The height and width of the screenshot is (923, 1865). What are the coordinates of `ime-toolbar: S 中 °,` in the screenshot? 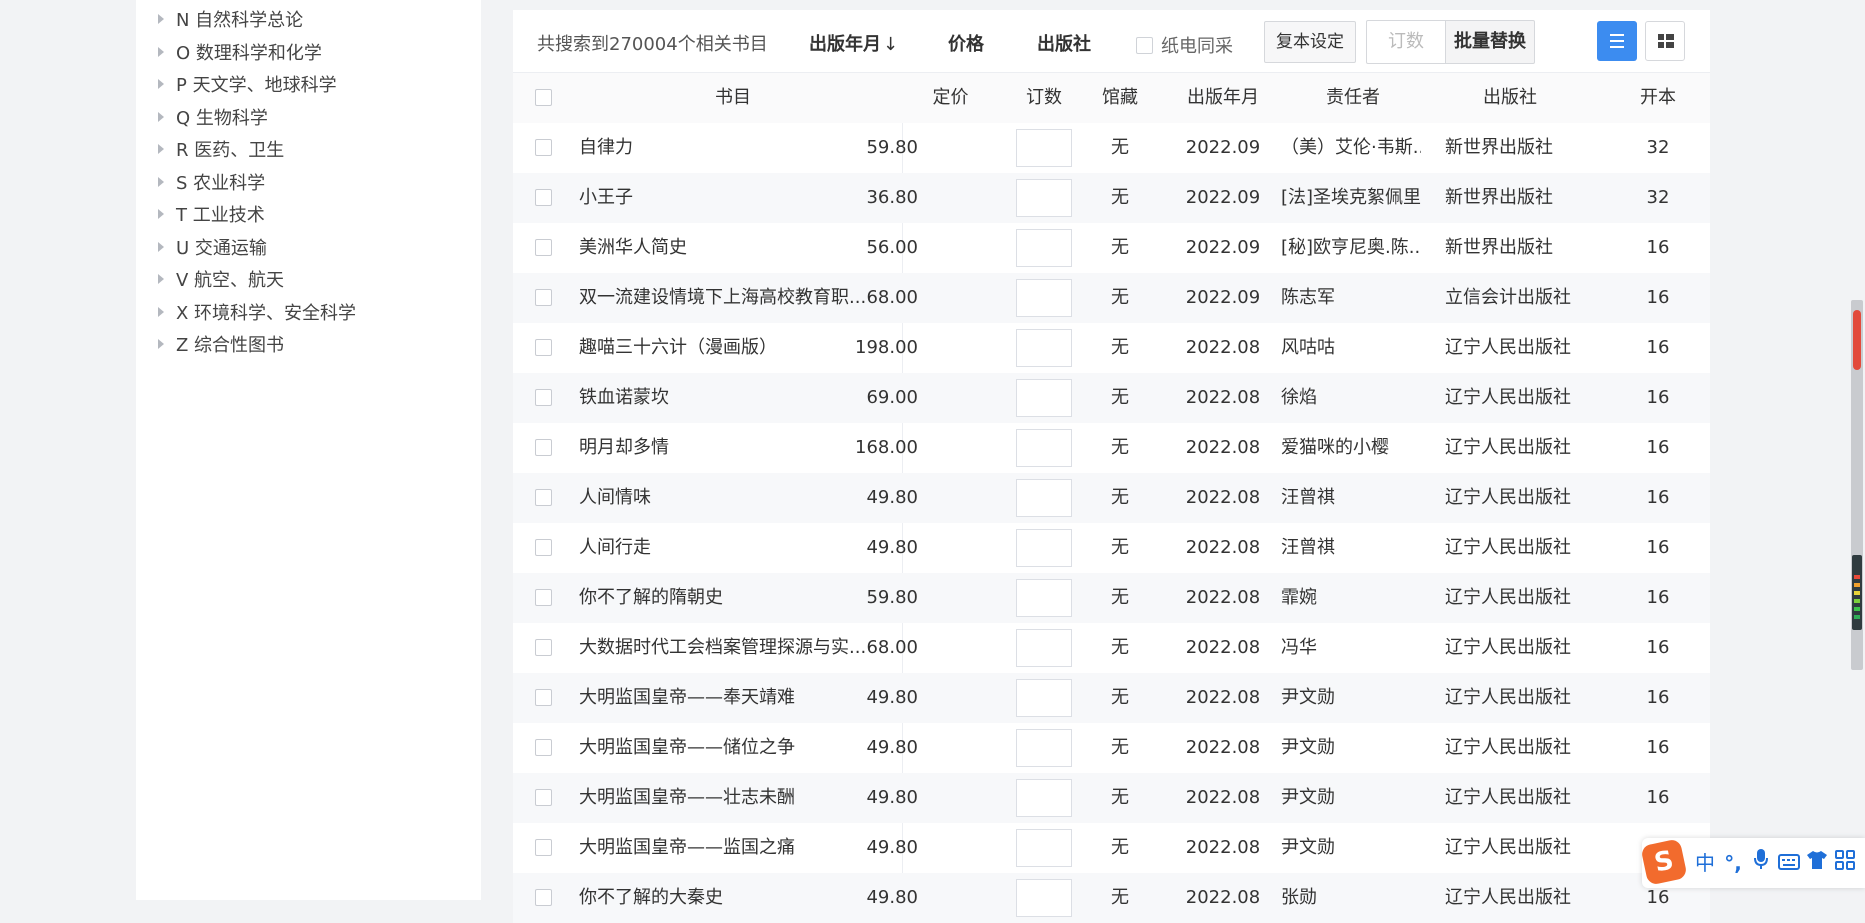 It's located at (1752, 863).